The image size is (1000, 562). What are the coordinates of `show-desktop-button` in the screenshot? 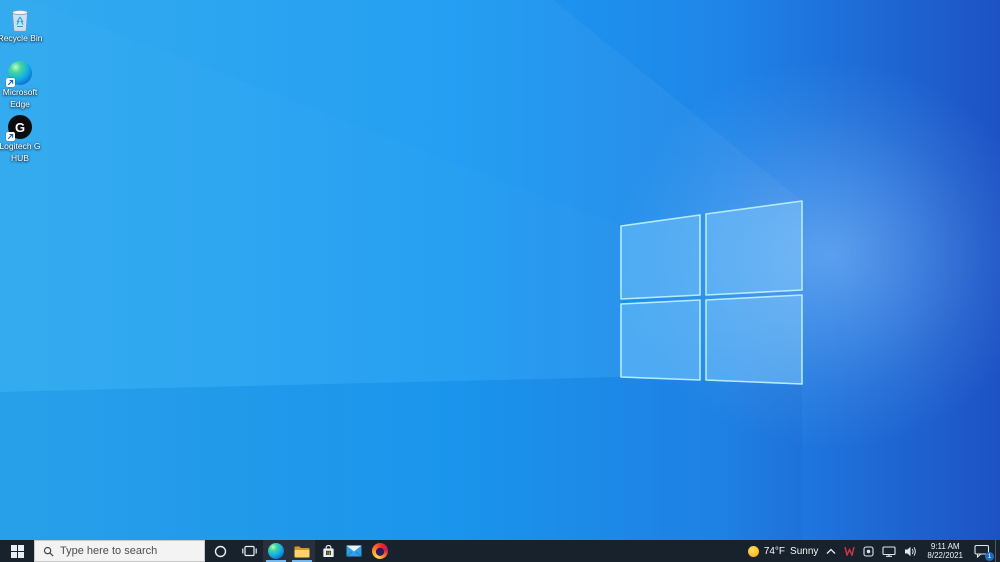 It's located at (997, 551).